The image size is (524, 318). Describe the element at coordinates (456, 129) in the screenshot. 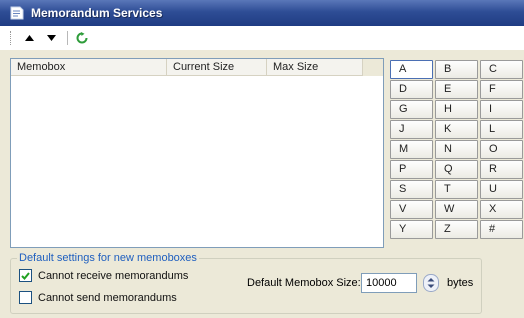

I see `letter-button-k: K` at that location.